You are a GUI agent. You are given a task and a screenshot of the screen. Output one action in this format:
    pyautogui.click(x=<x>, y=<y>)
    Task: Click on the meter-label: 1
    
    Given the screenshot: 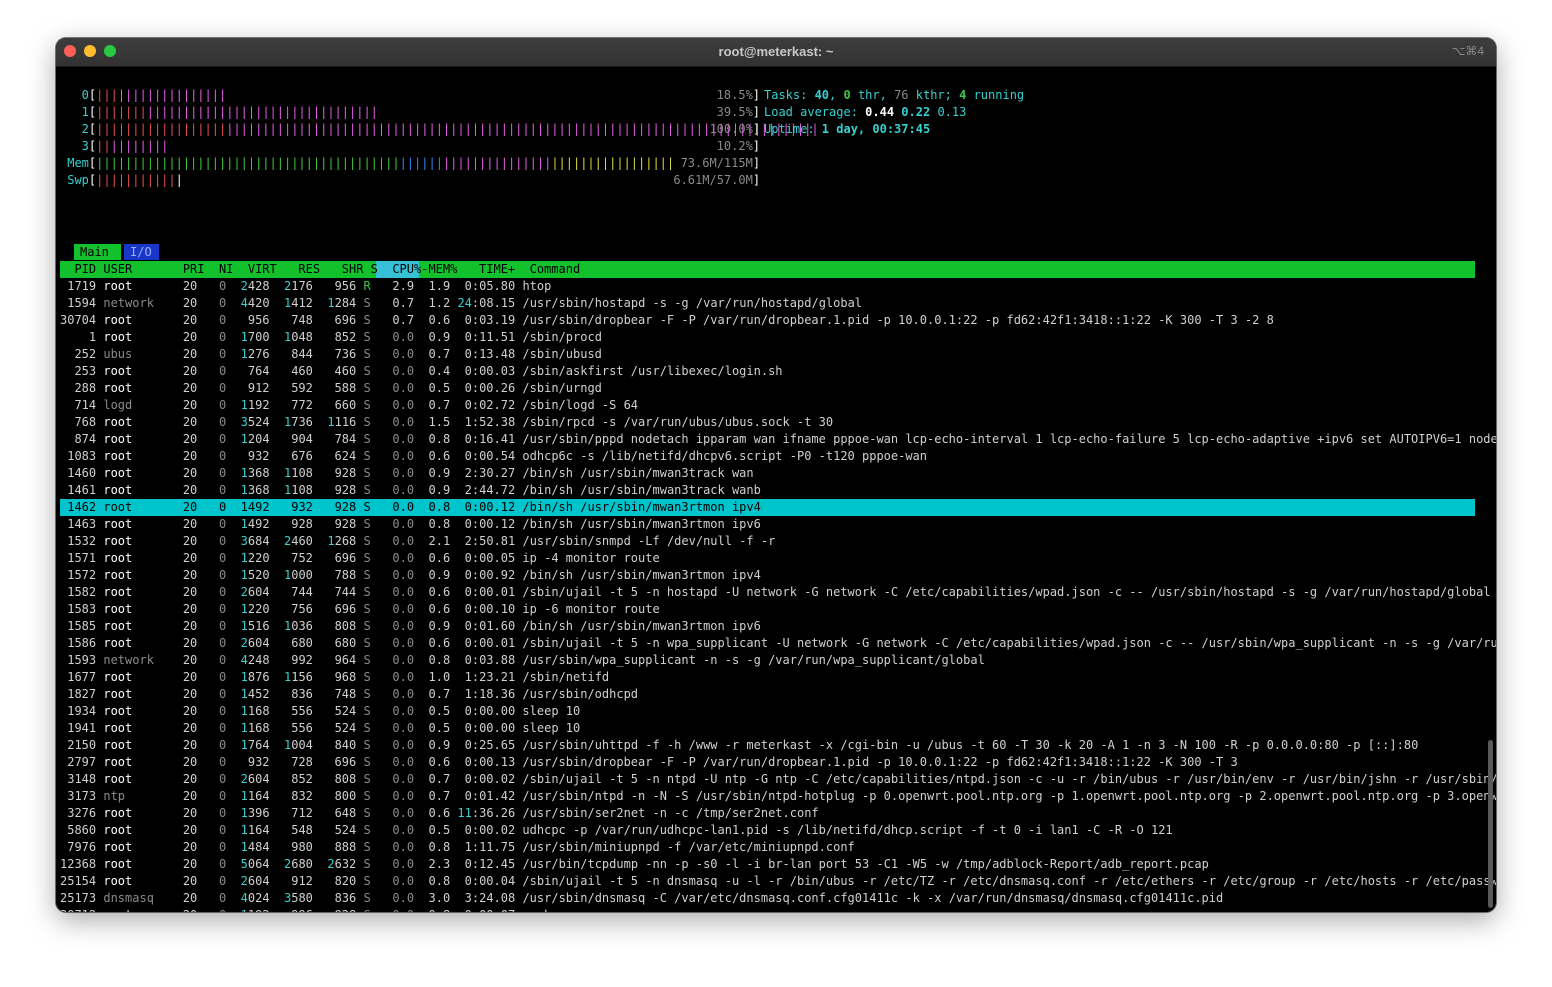 What is the action you would take?
    pyautogui.click(x=74, y=112)
    